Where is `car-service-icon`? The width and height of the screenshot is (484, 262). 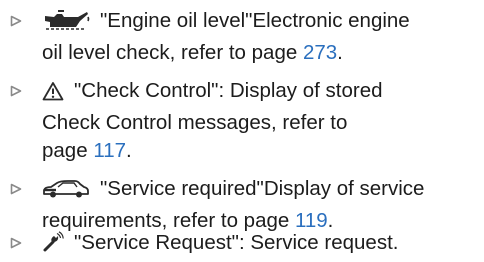 car-service-icon is located at coordinates (66, 193).